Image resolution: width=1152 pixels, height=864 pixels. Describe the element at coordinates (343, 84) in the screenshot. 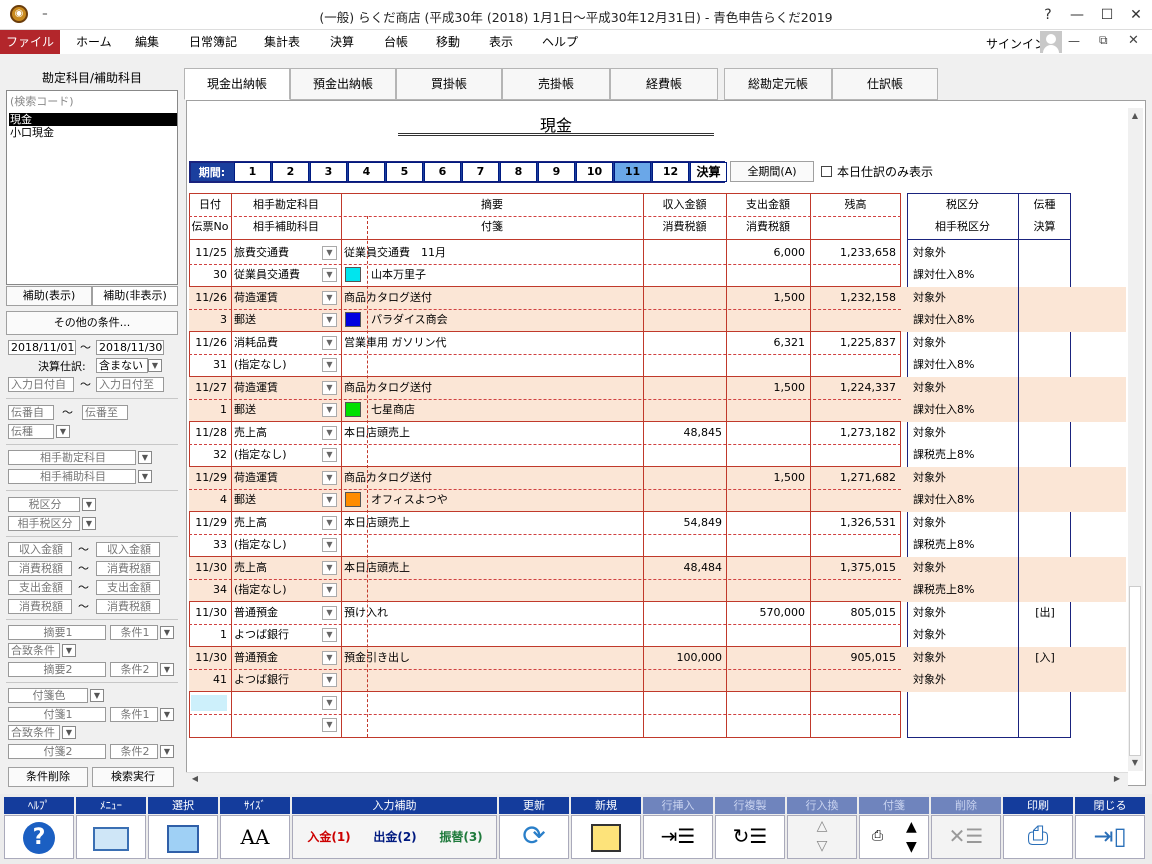

I see `tab-deposit-book: 預金出納帳` at that location.